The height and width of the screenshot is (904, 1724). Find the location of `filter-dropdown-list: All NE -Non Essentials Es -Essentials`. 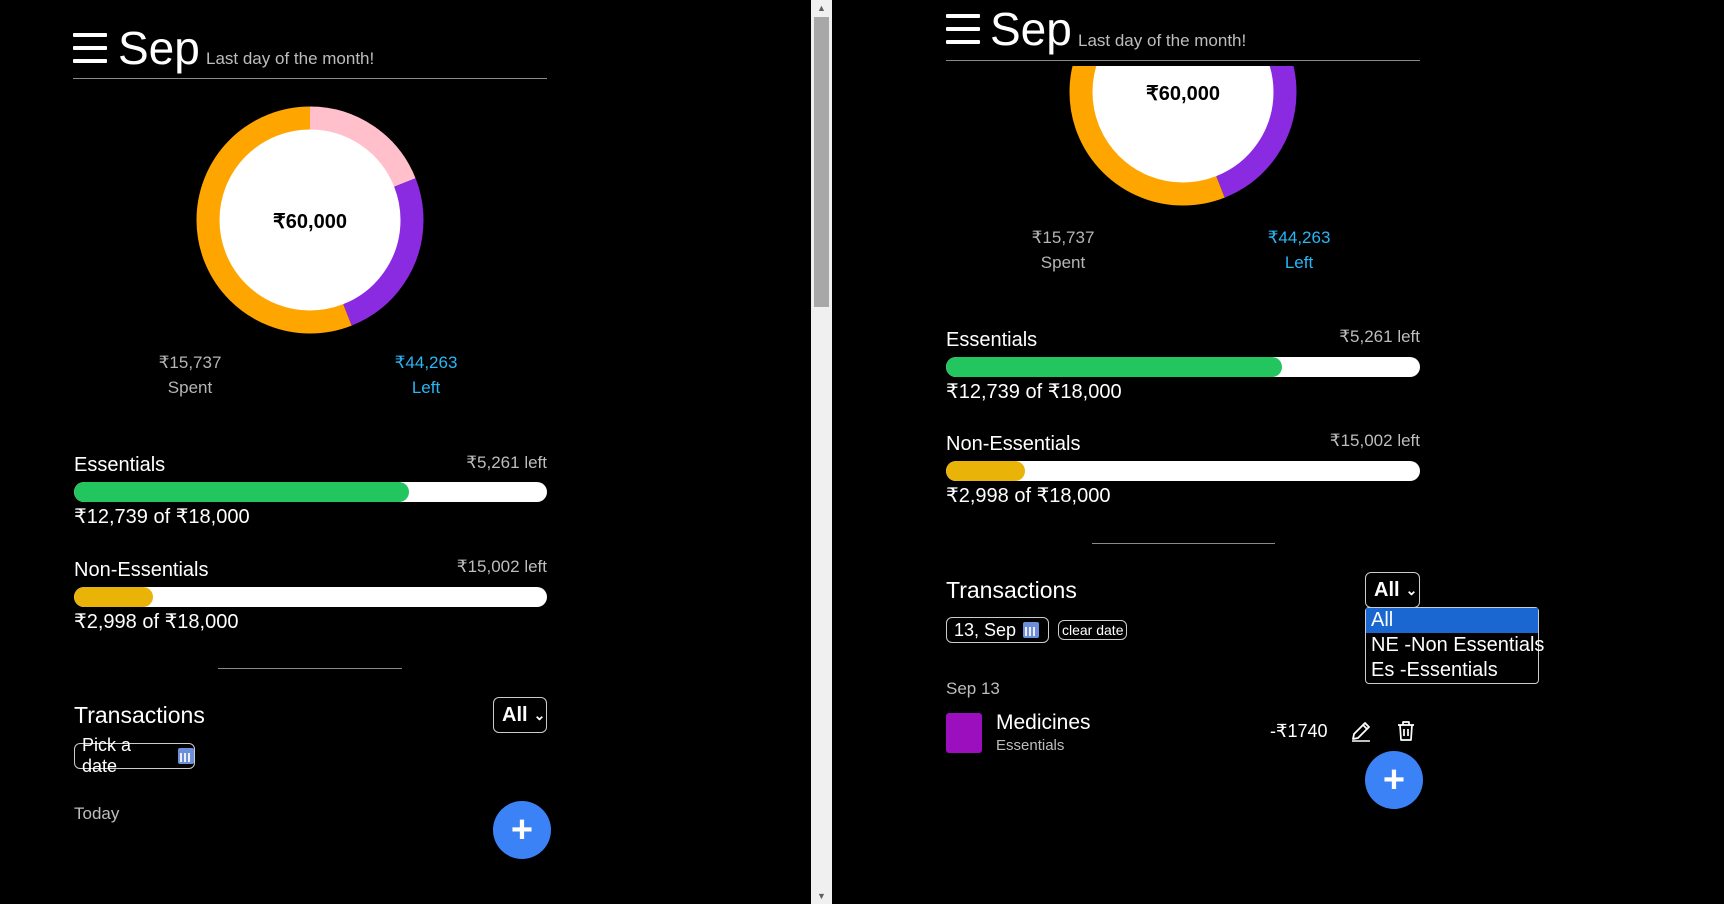

filter-dropdown-list: All NE -Non Essentials Es -Essentials is located at coordinates (1454, 645).